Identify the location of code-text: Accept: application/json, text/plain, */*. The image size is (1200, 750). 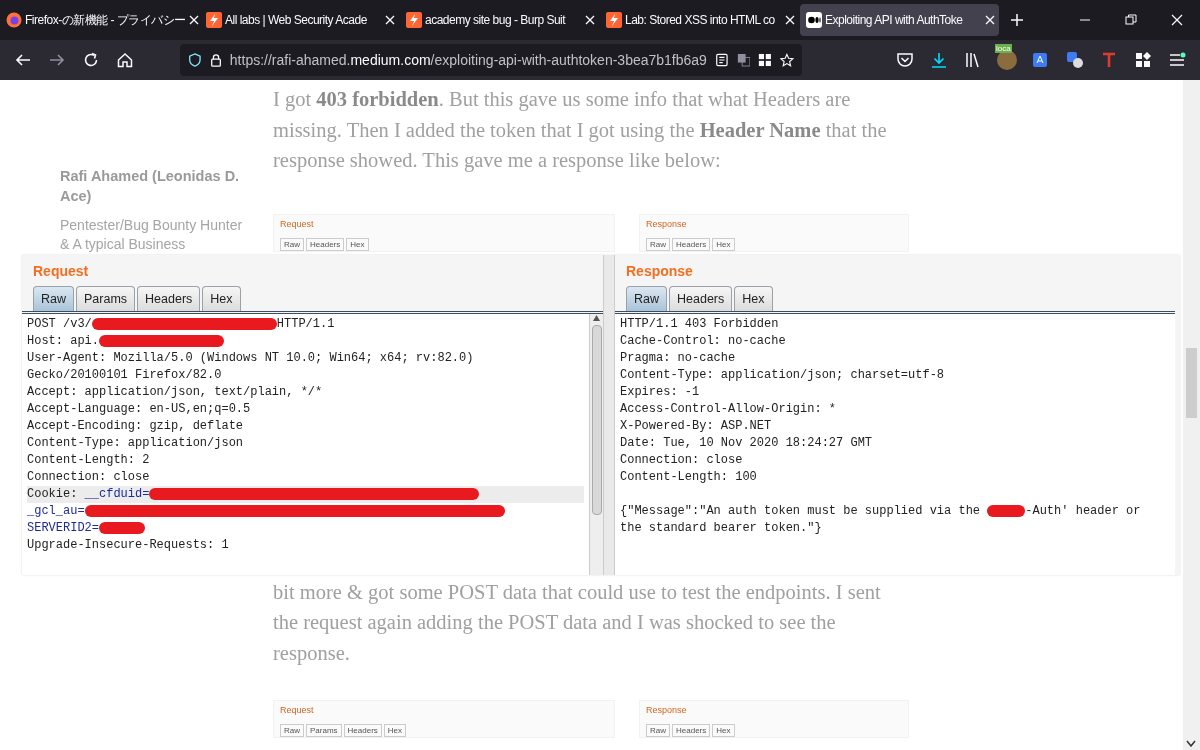
(175, 391).